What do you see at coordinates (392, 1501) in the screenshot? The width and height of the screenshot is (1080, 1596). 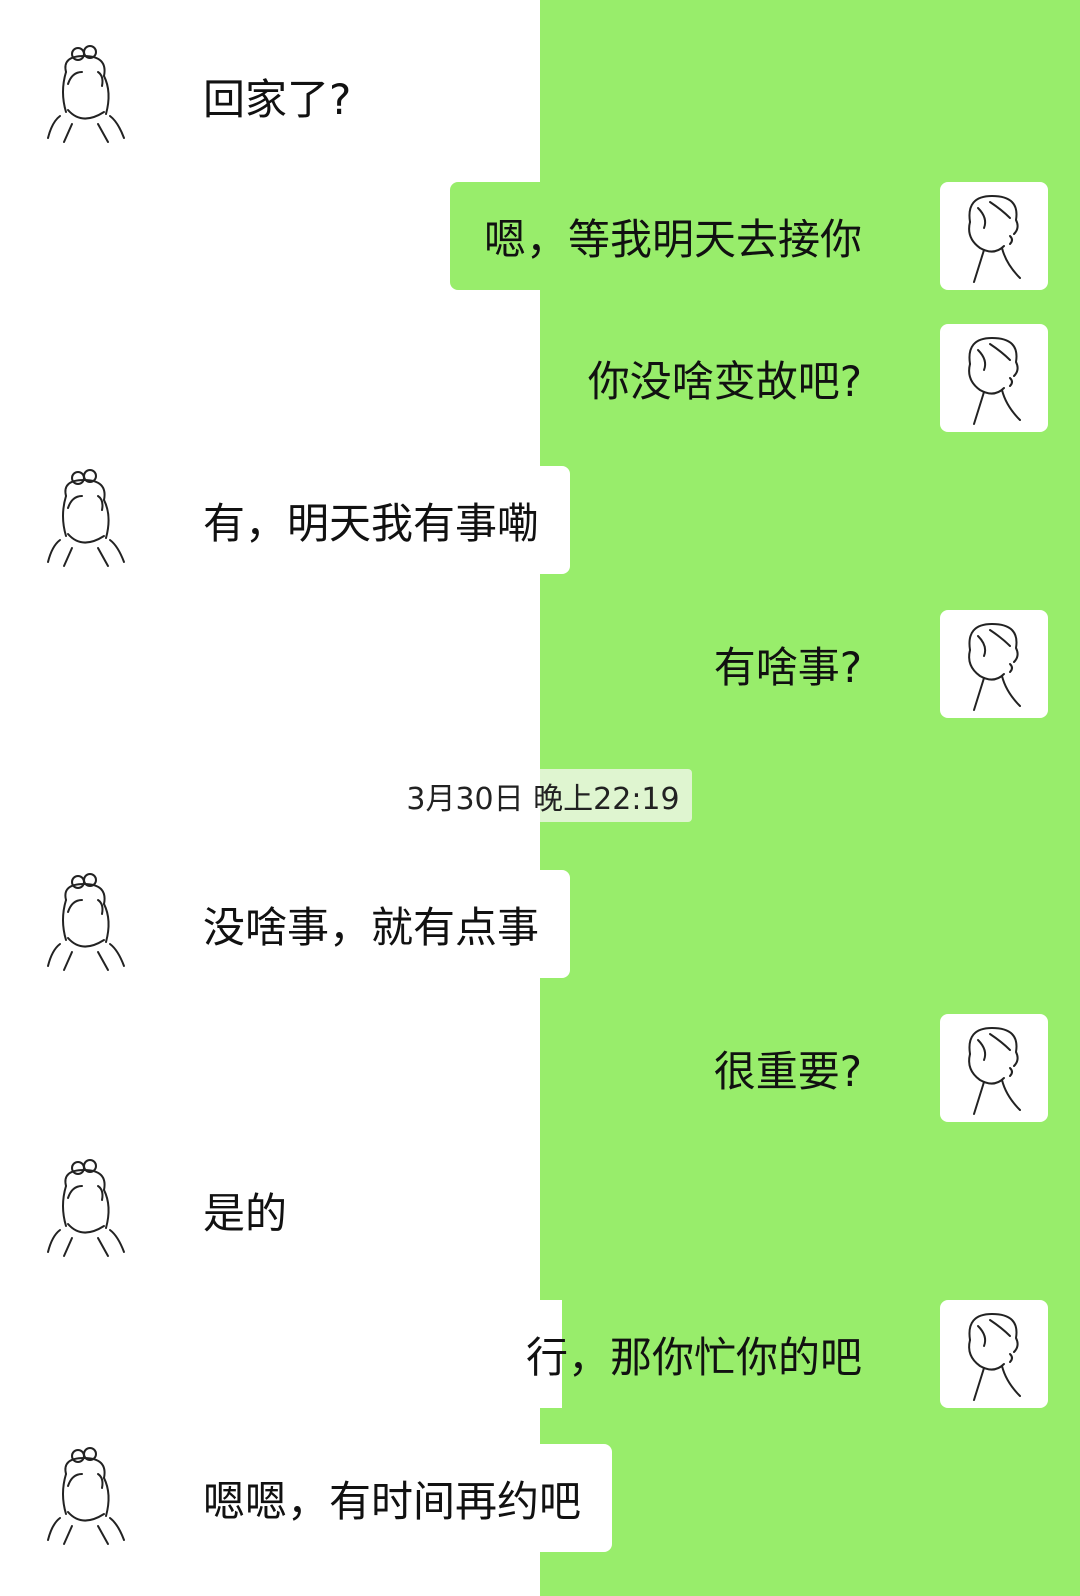 I see `message-text: 嗯嗯，有时间再约吧` at bounding box center [392, 1501].